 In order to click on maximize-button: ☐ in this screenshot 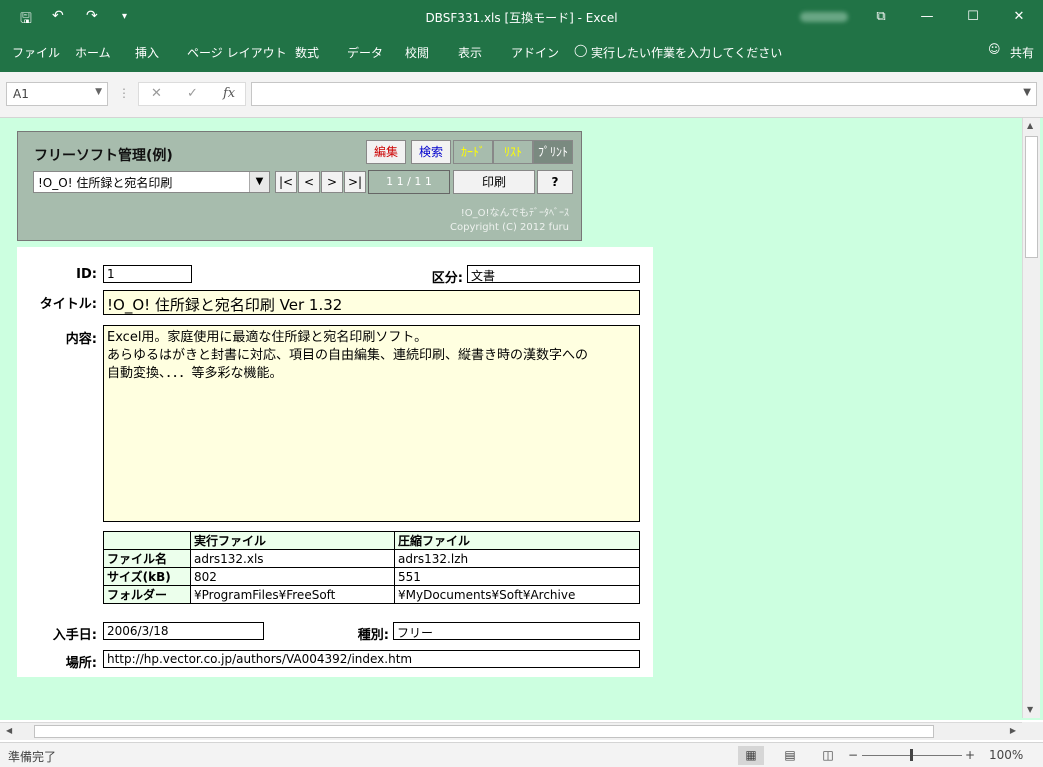, I will do `click(973, 17)`.